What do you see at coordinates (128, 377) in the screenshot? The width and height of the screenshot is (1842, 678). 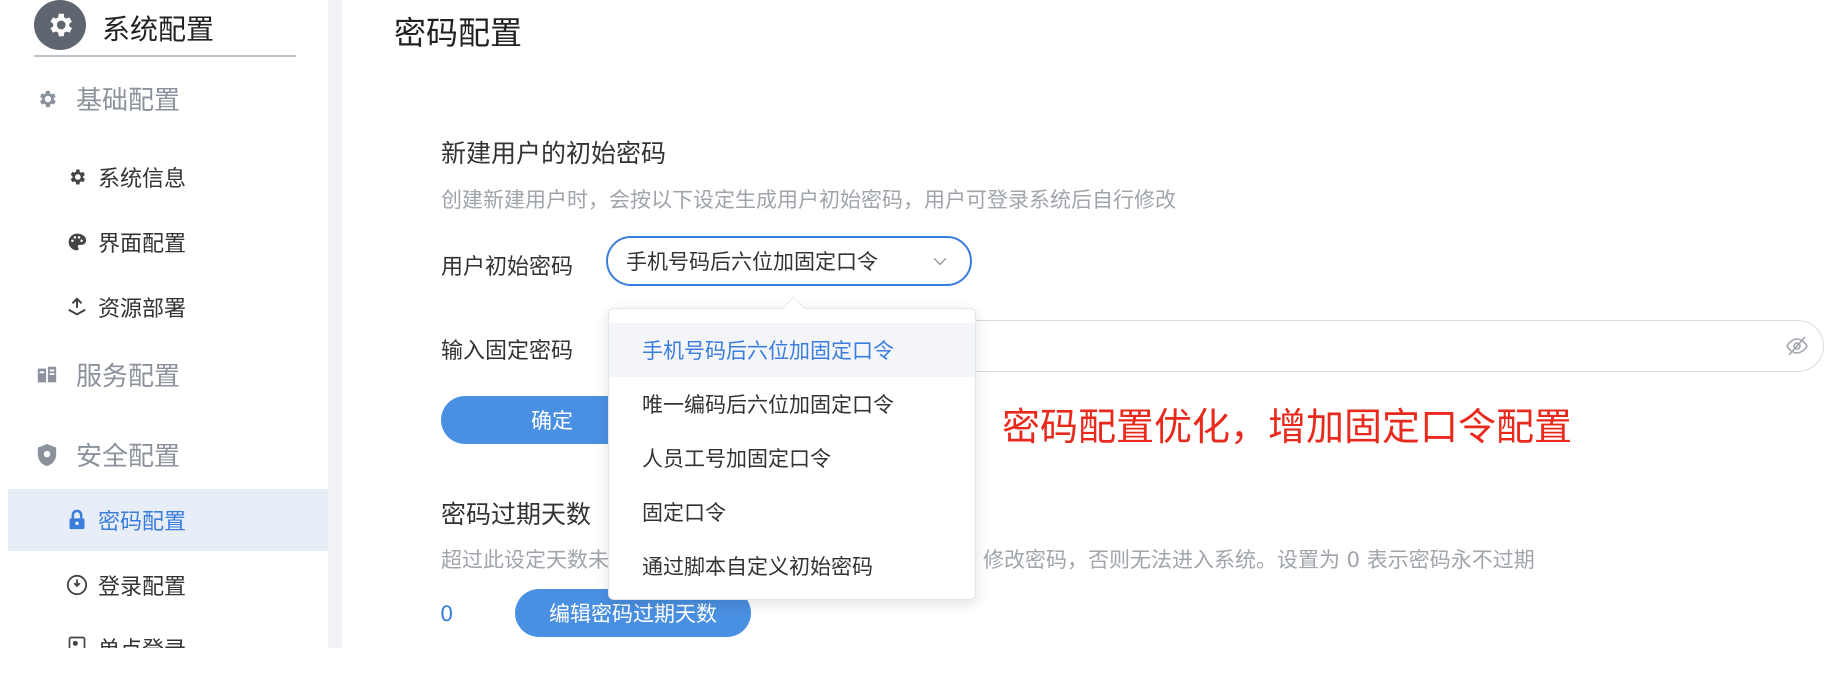 I see `group-service-label: 服务配置` at bounding box center [128, 377].